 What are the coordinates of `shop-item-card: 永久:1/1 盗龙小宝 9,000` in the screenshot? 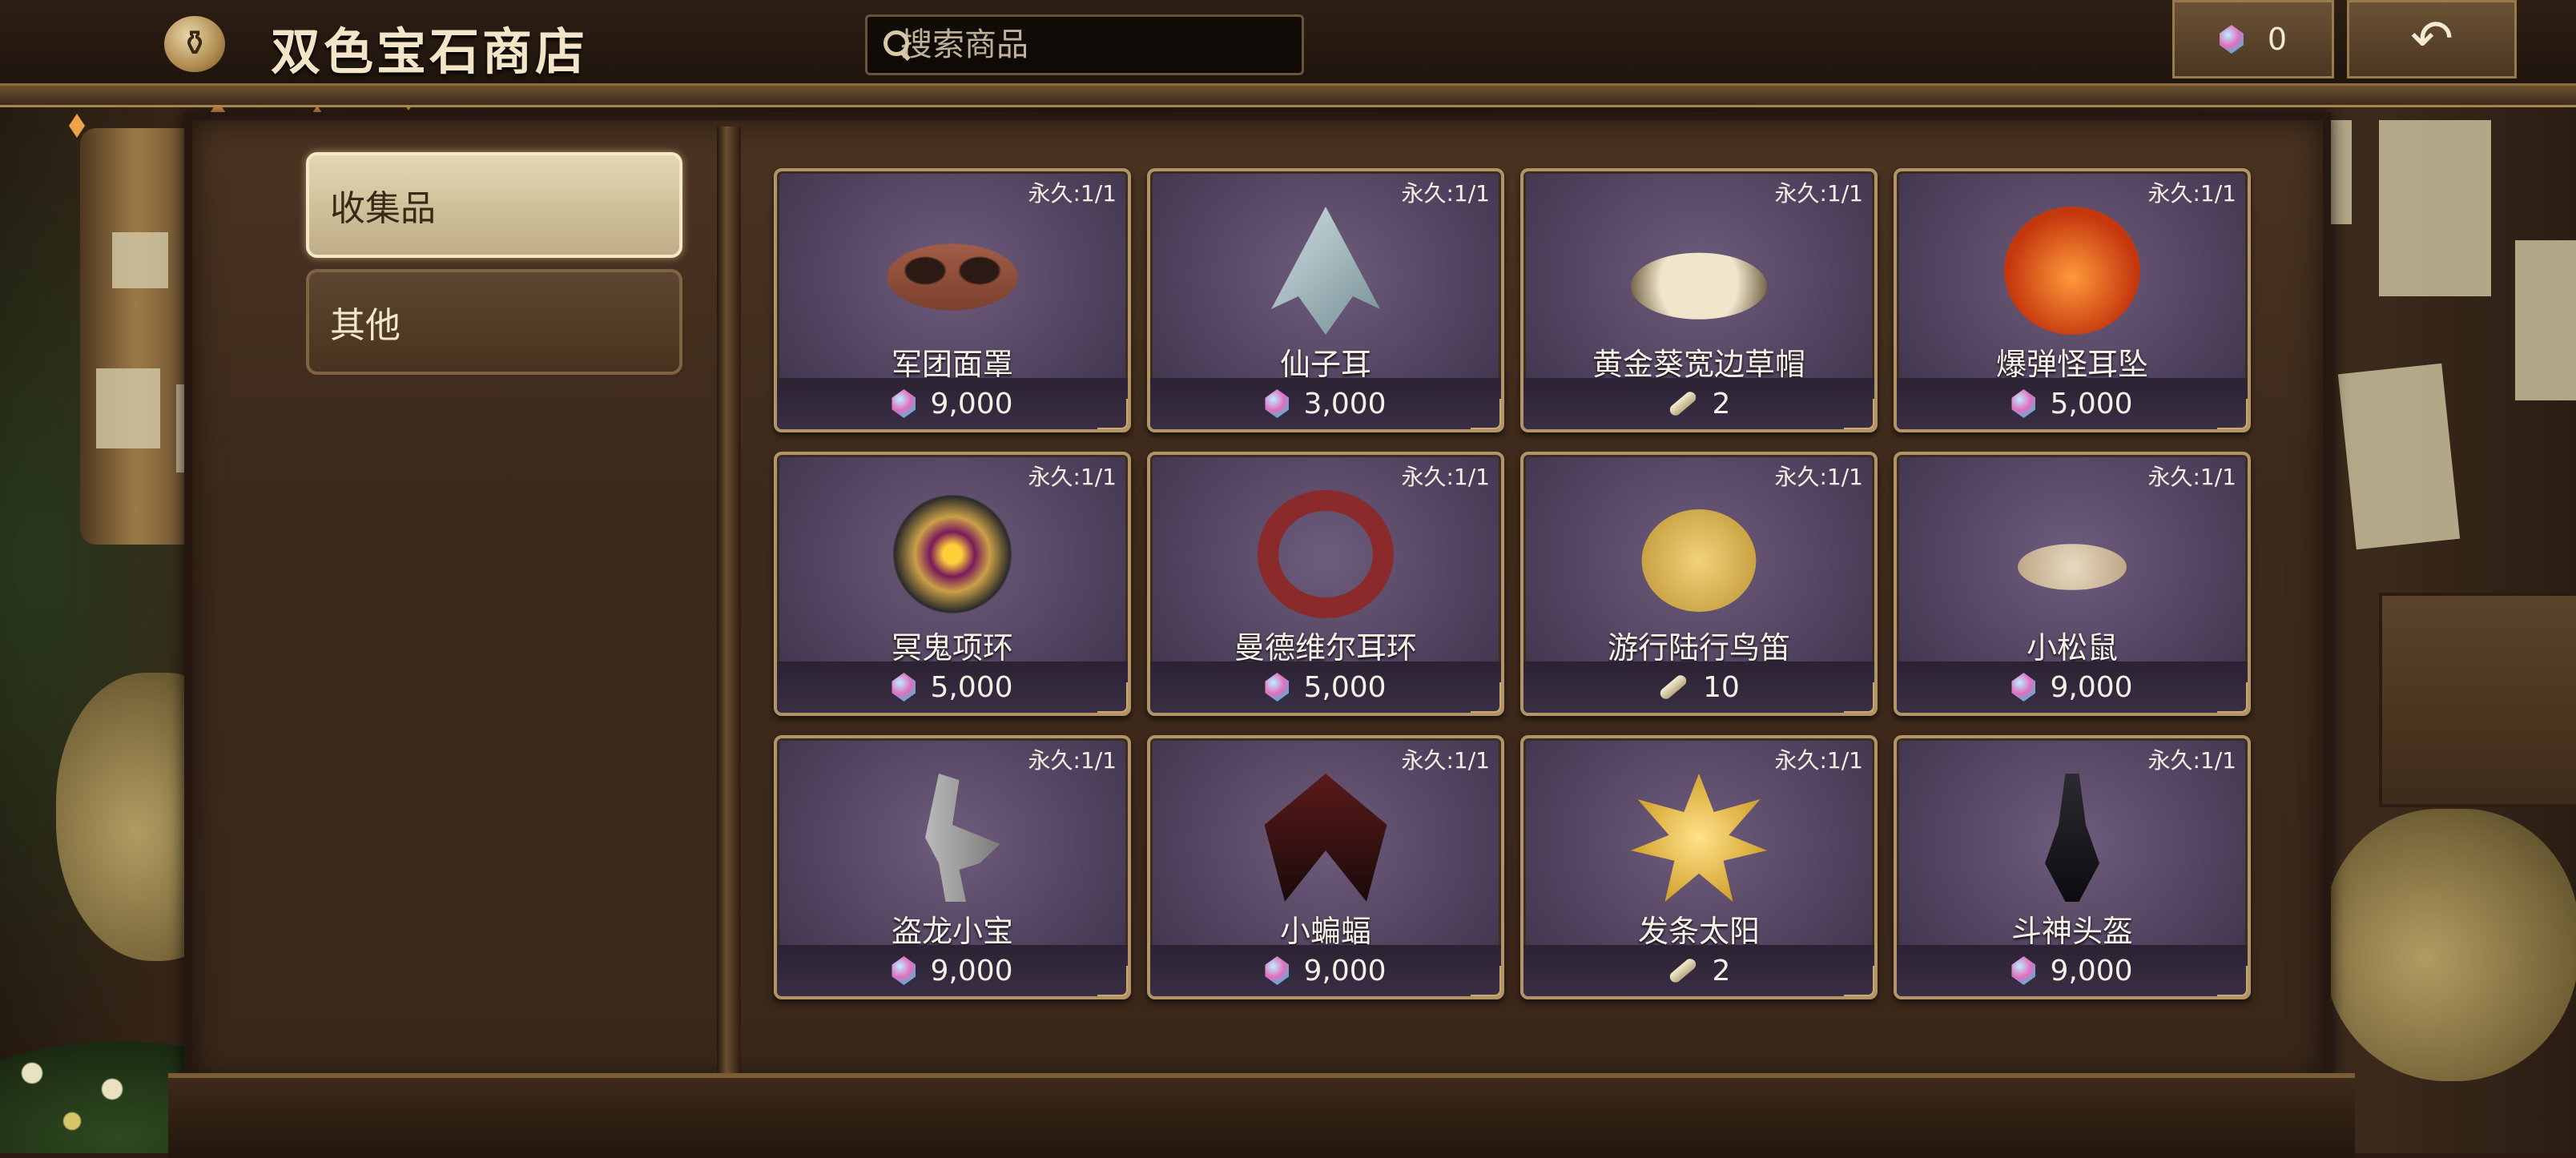 It's located at (953, 867).